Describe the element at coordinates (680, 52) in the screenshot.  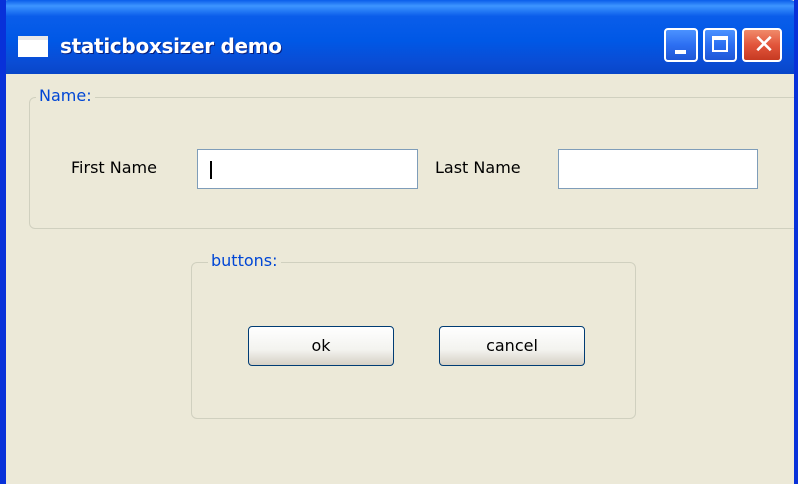
I see `minimize-icon` at that location.